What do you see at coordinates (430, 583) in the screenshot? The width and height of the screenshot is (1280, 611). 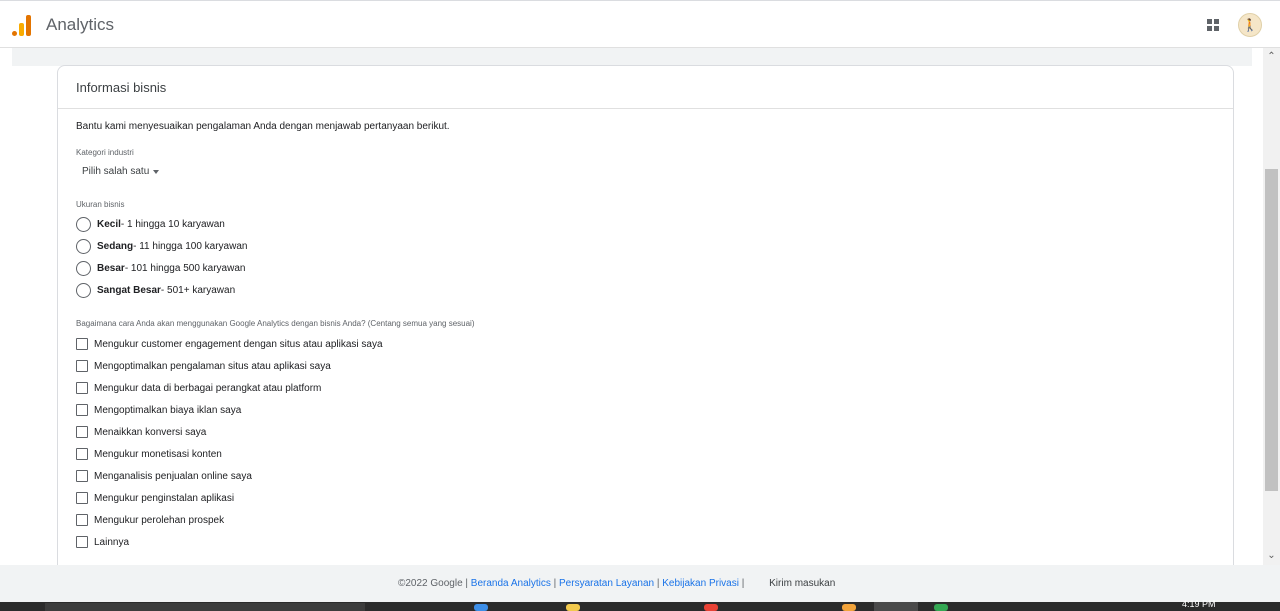 I see `copyright: ©2022 Google` at bounding box center [430, 583].